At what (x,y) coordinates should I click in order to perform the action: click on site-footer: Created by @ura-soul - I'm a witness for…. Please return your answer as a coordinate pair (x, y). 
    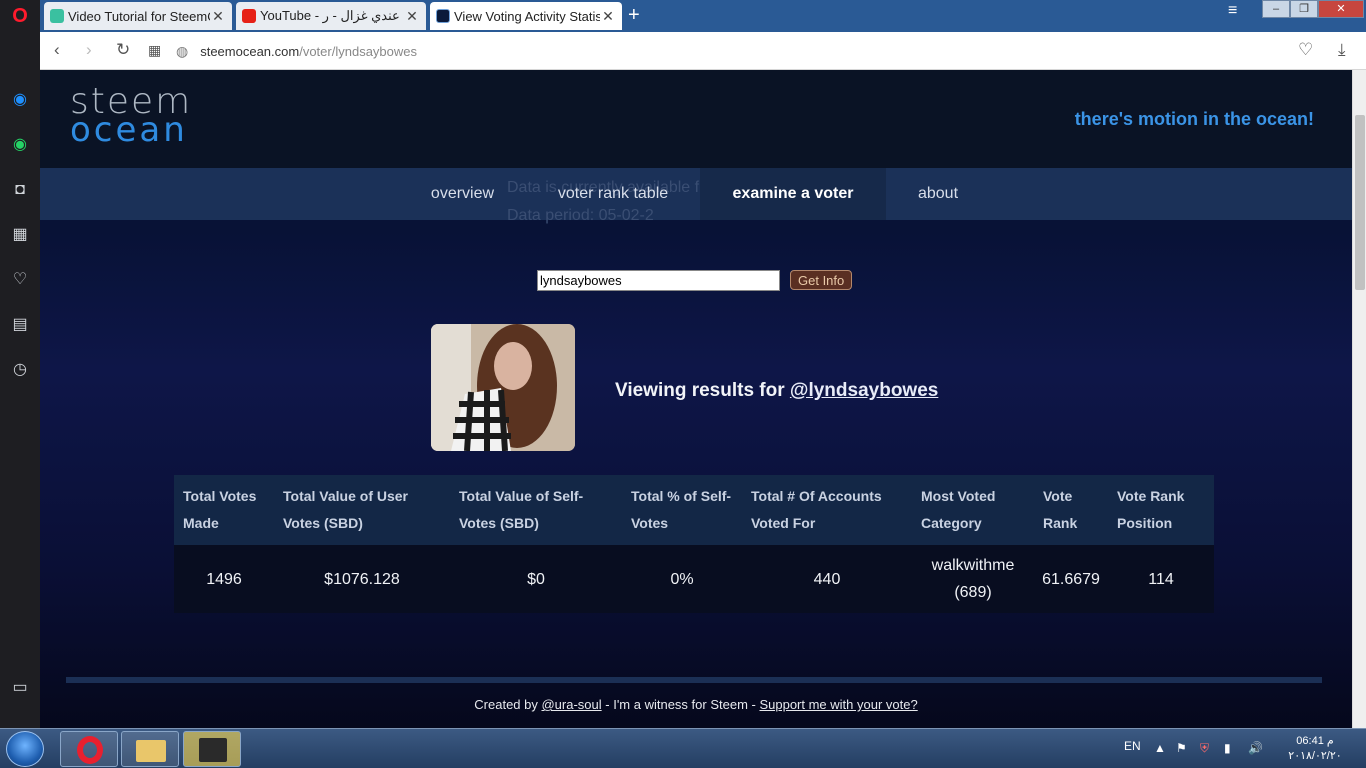
    Looking at the image, I should click on (696, 704).